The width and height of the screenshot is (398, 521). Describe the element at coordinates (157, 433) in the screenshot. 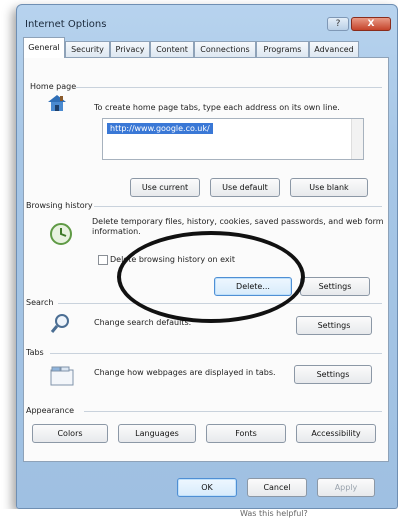

I see `languages-button: Languages` at that location.